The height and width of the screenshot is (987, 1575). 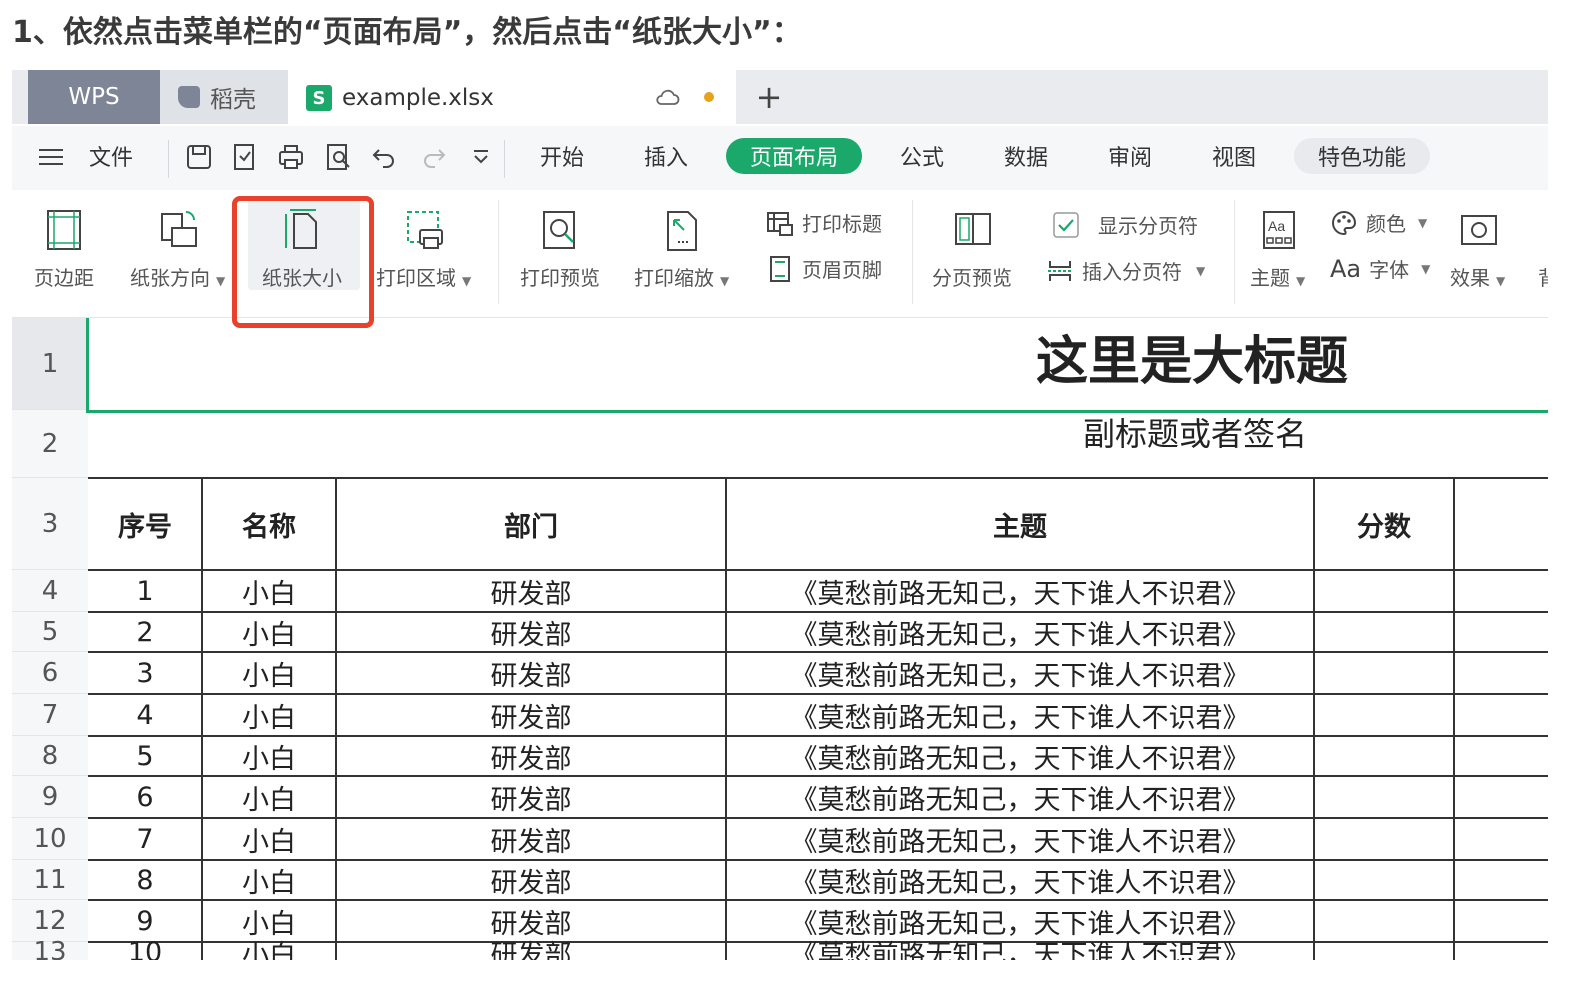 I want to click on hamburger-menu-icon, so click(x=51, y=157).